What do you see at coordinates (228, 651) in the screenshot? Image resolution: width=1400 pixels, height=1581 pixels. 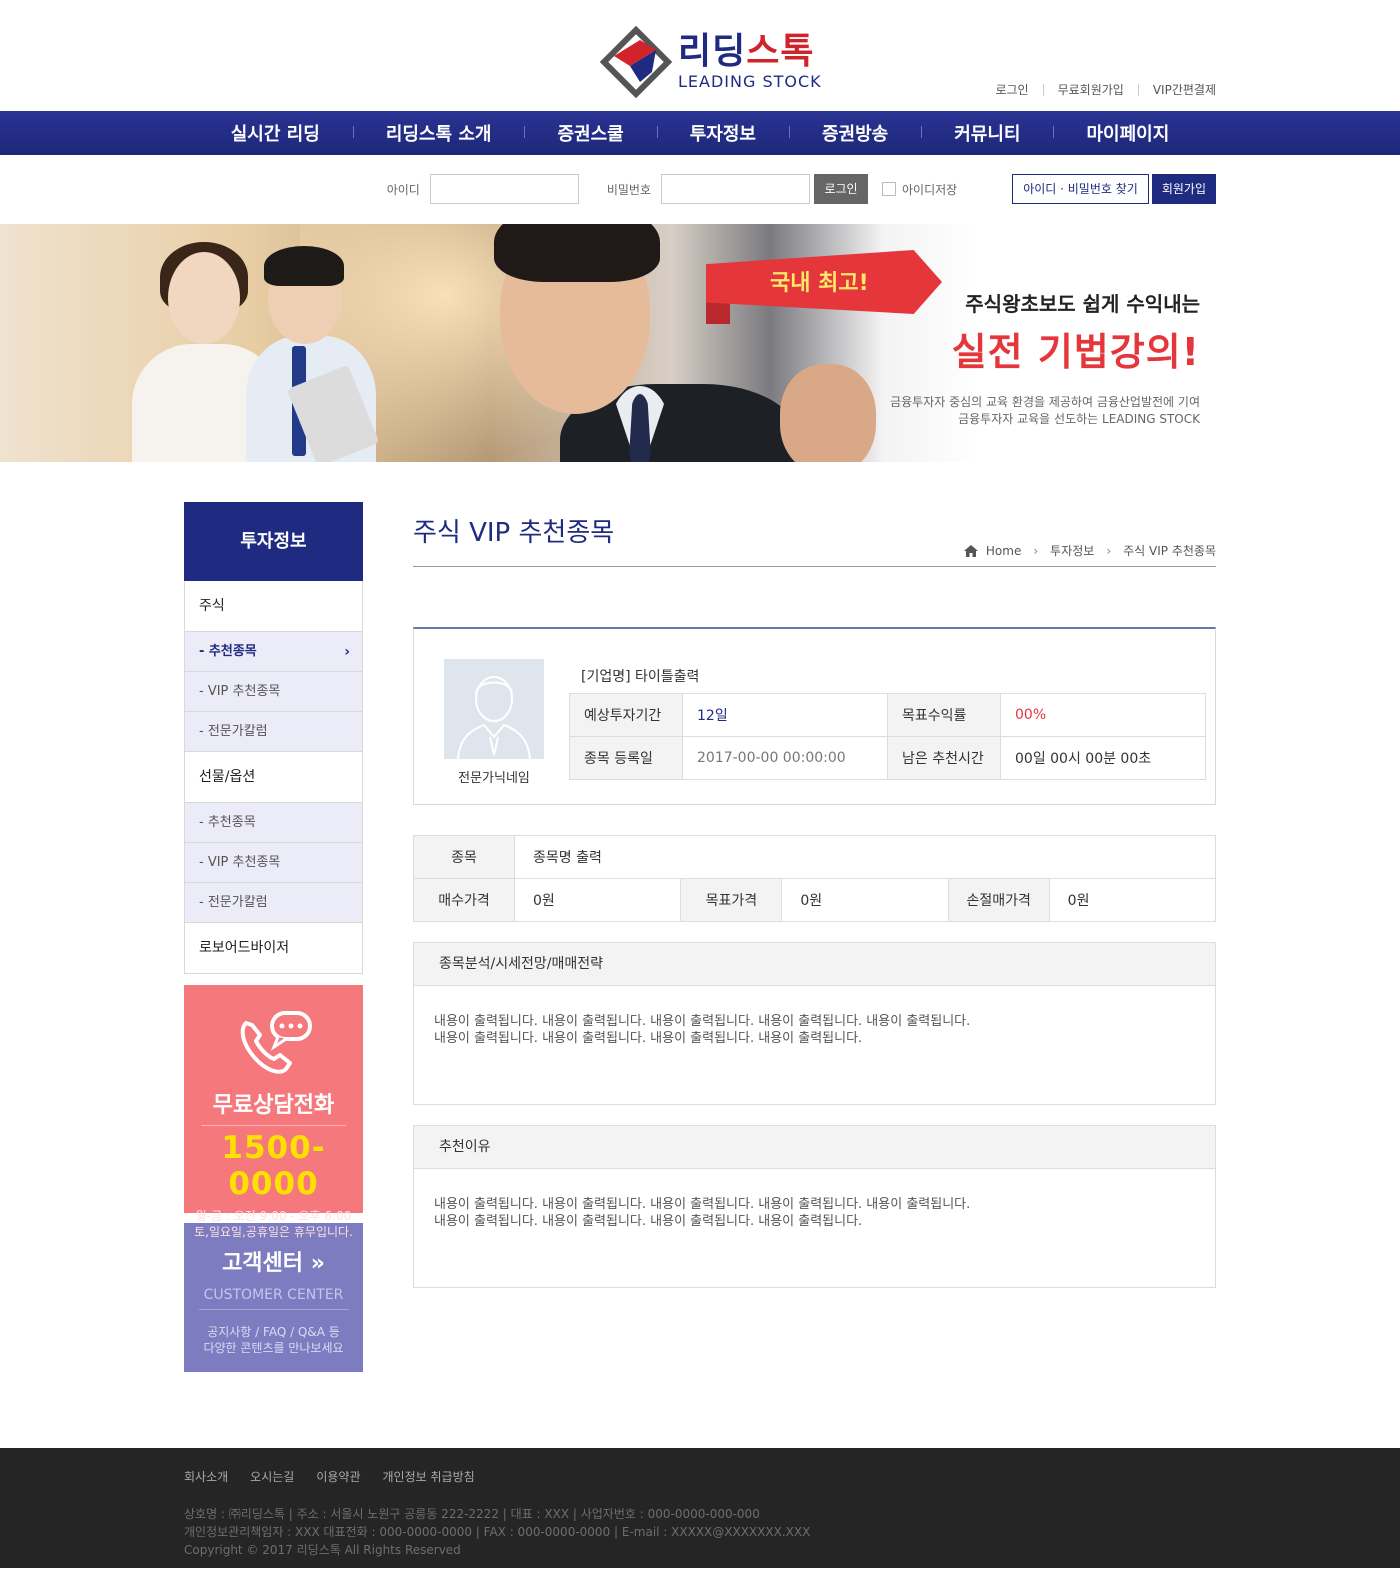 I see `side-nav-item-label: - 추천종목` at bounding box center [228, 651].